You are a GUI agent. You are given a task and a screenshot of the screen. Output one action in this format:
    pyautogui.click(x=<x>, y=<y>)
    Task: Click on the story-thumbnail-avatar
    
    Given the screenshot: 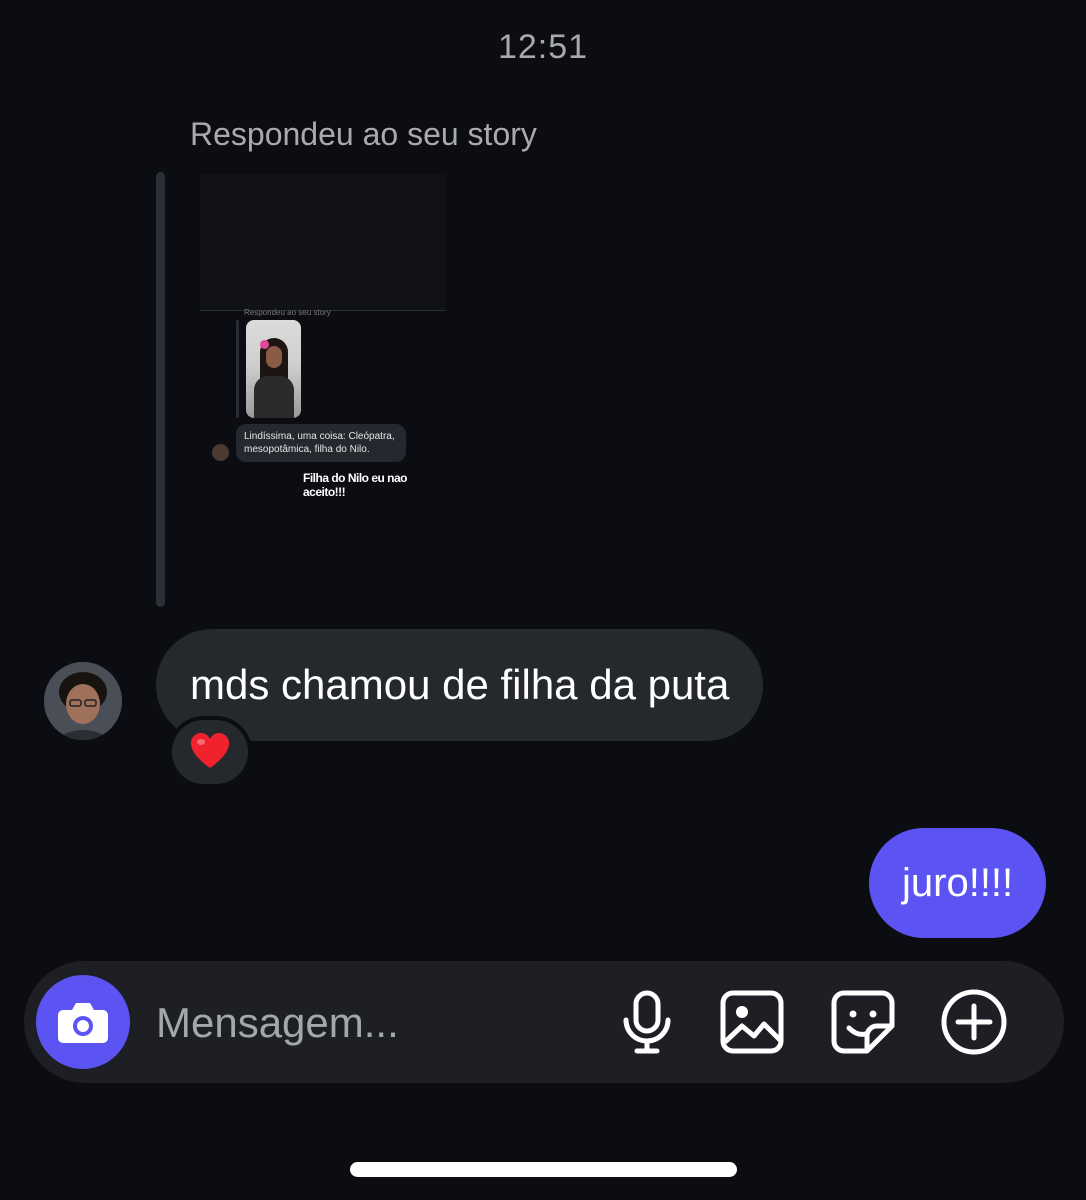 What is the action you would take?
    pyautogui.click(x=220, y=452)
    